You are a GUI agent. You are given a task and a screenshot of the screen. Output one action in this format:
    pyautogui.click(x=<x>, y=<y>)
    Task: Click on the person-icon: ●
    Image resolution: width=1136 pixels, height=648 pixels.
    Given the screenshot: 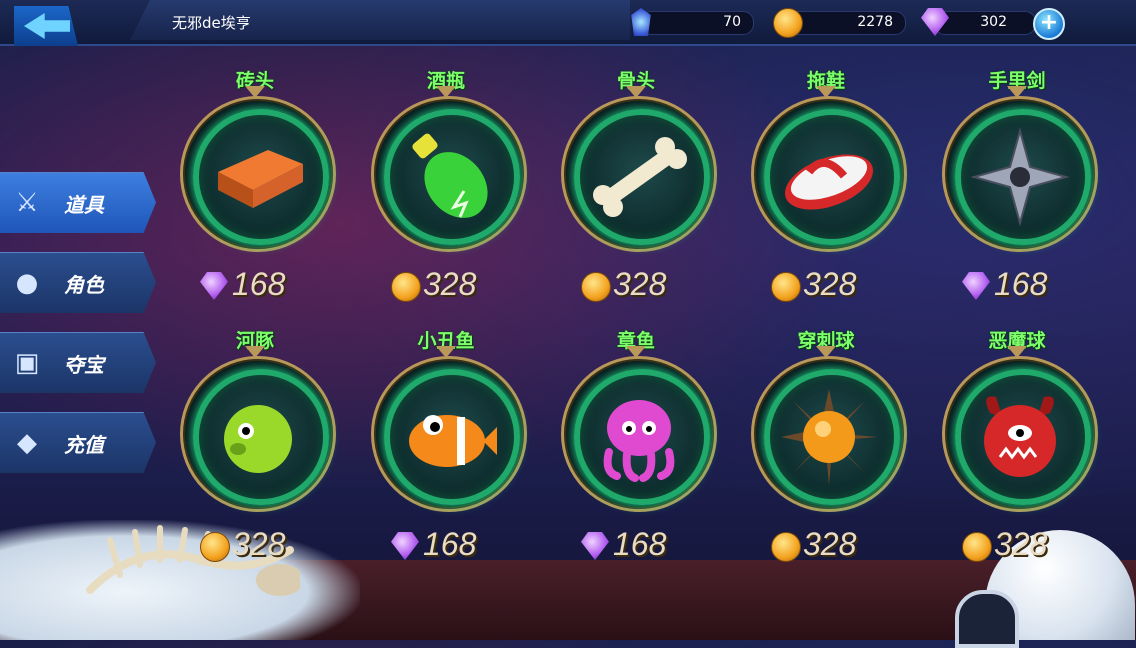 What is the action you would take?
    pyautogui.click(x=27, y=283)
    